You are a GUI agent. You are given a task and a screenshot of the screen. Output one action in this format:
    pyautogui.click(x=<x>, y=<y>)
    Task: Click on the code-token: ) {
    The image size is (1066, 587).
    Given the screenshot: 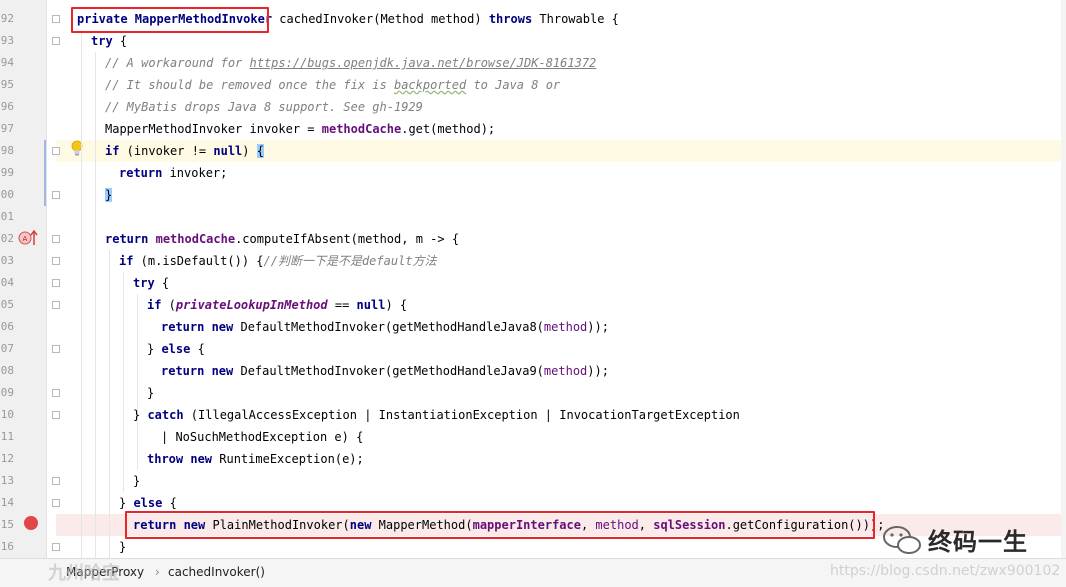 What is the action you would take?
    pyautogui.click(x=396, y=305)
    